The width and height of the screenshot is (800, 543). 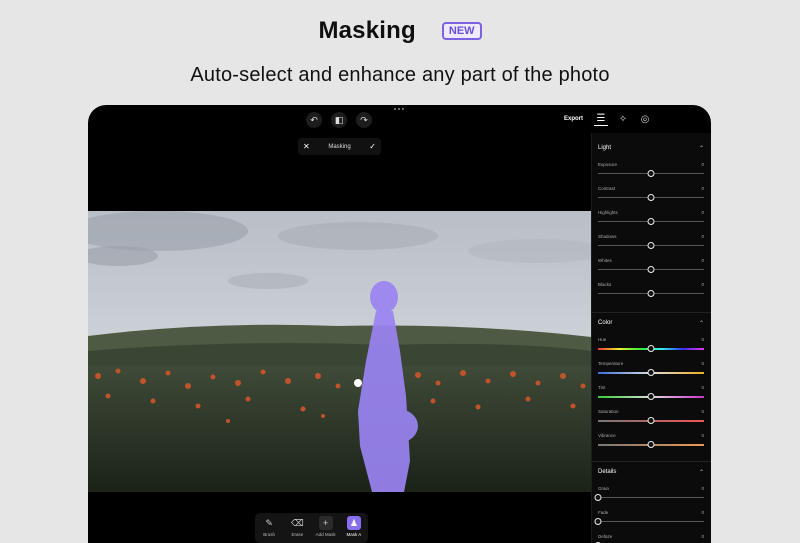 What do you see at coordinates (573, 119) in the screenshot?
I see `export-button: Export` at bounding box center [573, 119].